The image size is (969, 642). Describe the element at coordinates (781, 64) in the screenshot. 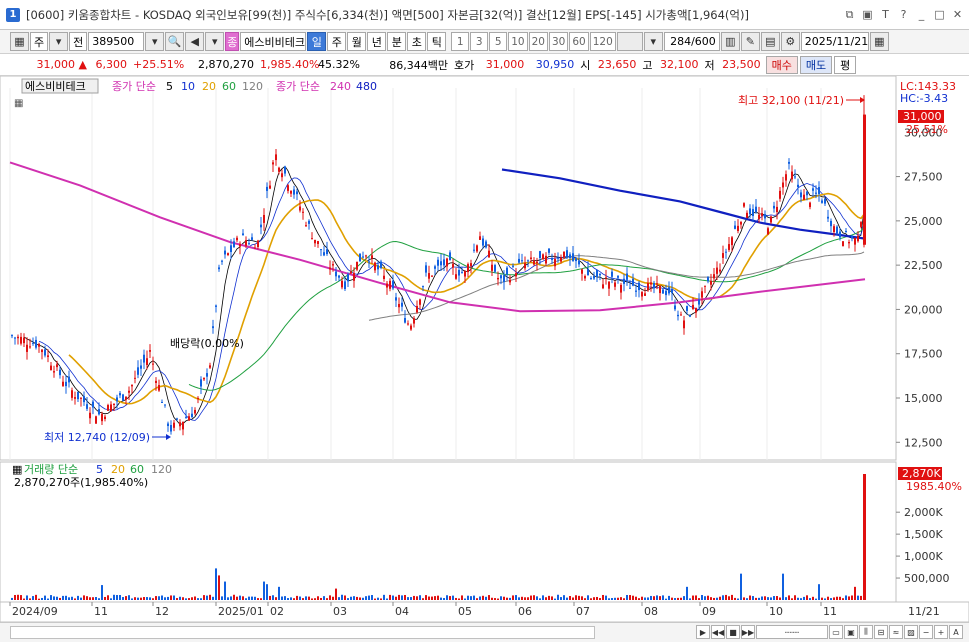

I see `buy-button: 매수` at that location.